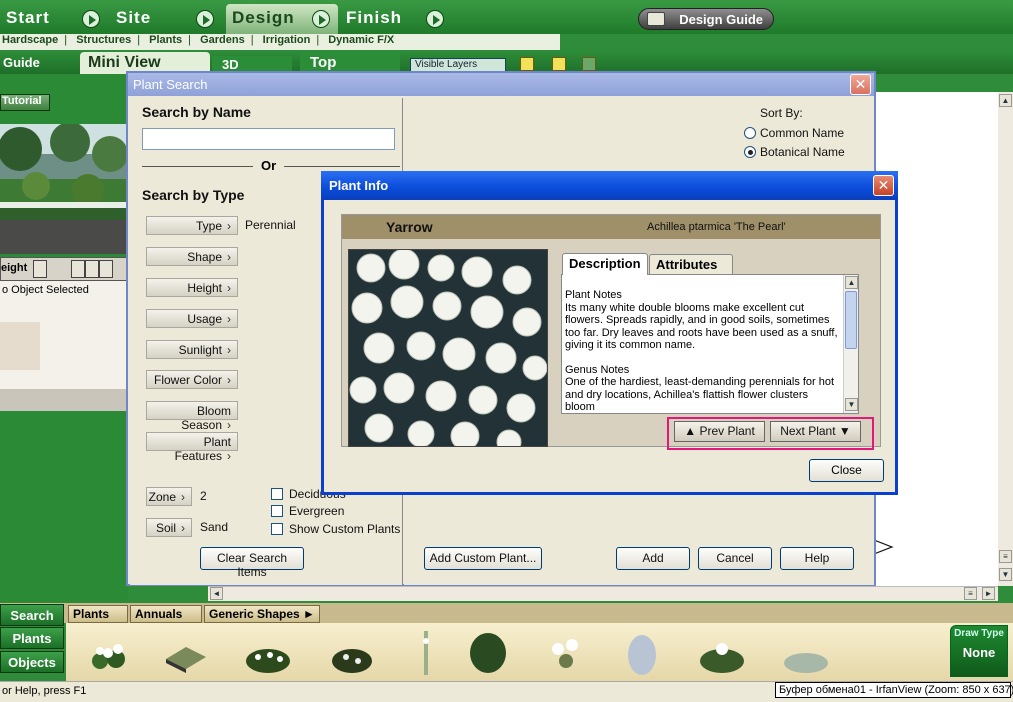 This screenshot has height=702, width=1013. What do you see at coordinates (808, 431) in the screenshot?
I see `next-plant-label: Next Plant` at bounding box center [808, 431].